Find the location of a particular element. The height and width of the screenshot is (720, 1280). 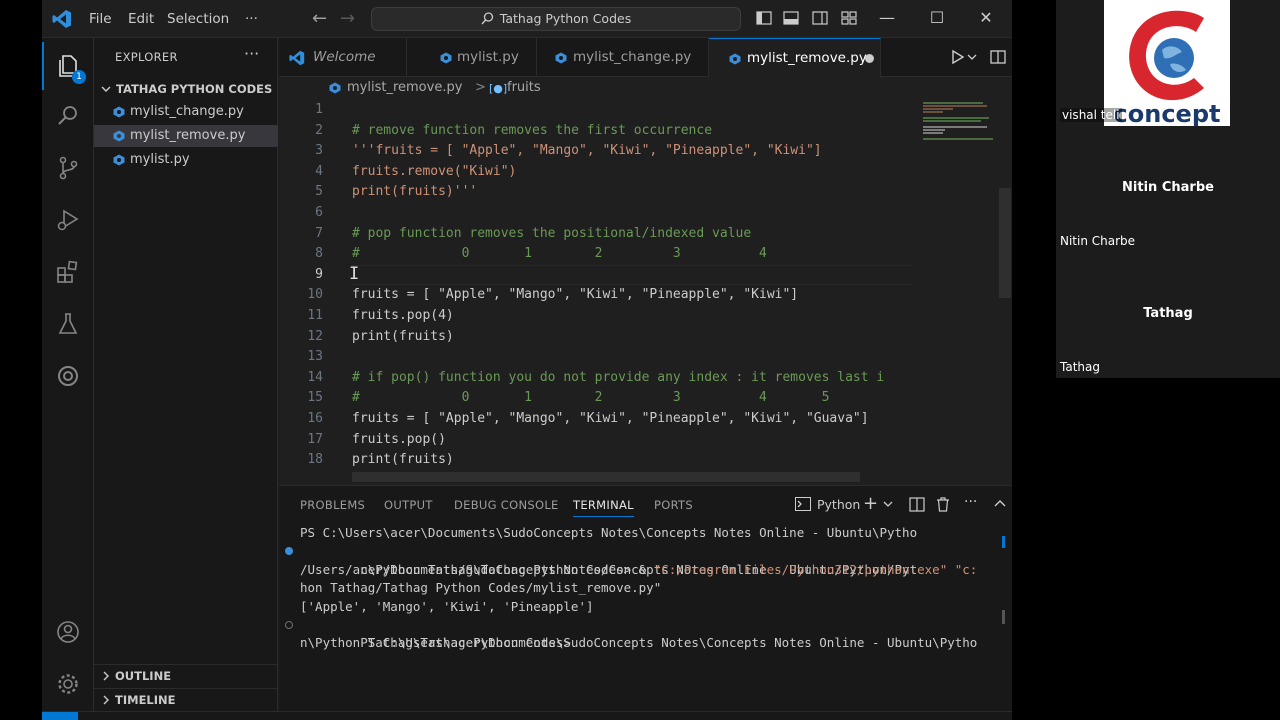

gear-icon is located at coordinates (68, 684).